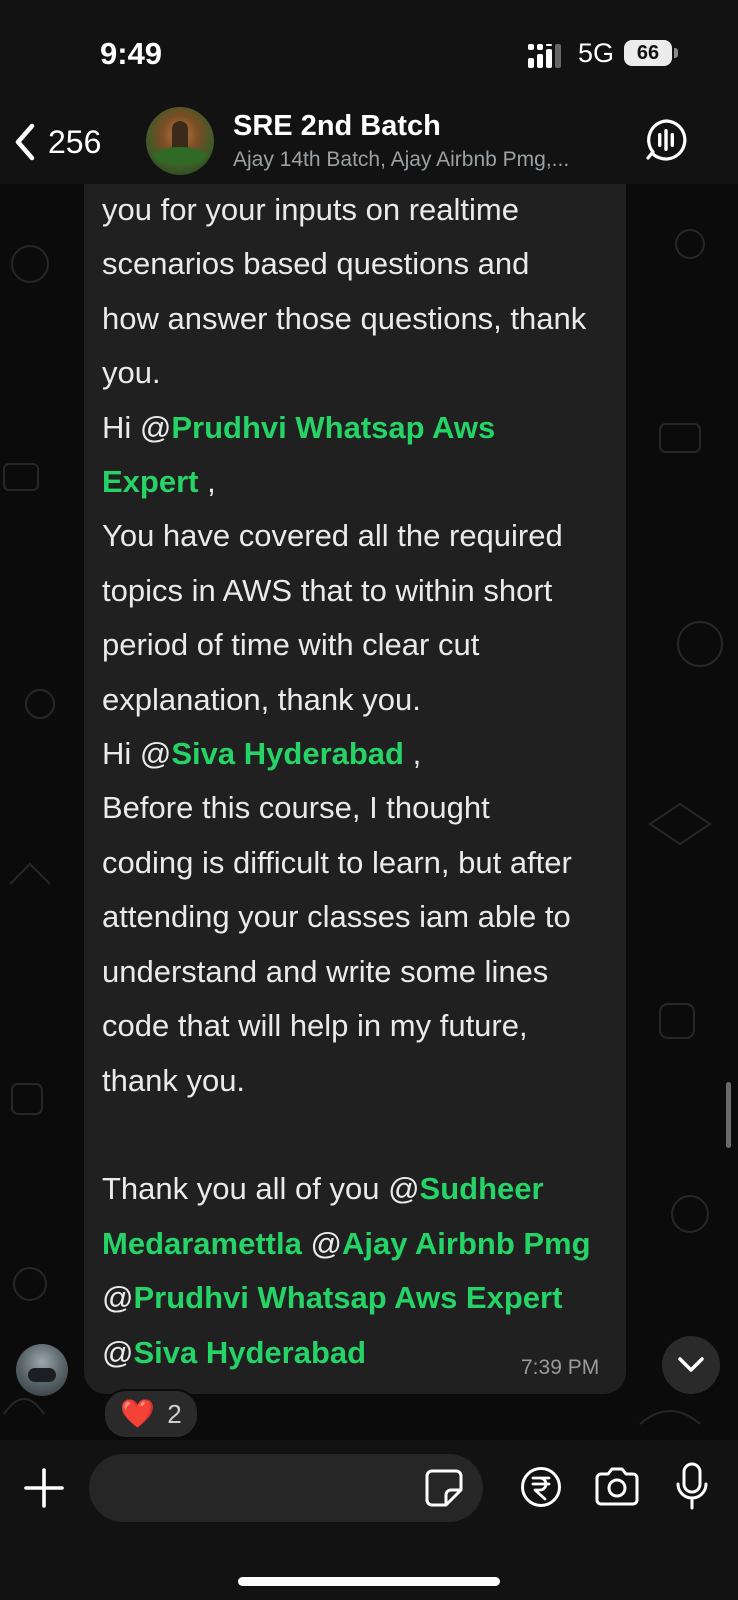  Describe the element at coordinates (316, 264) in the screenshot. I see `message-segment: scenarios based questions and` at that location.